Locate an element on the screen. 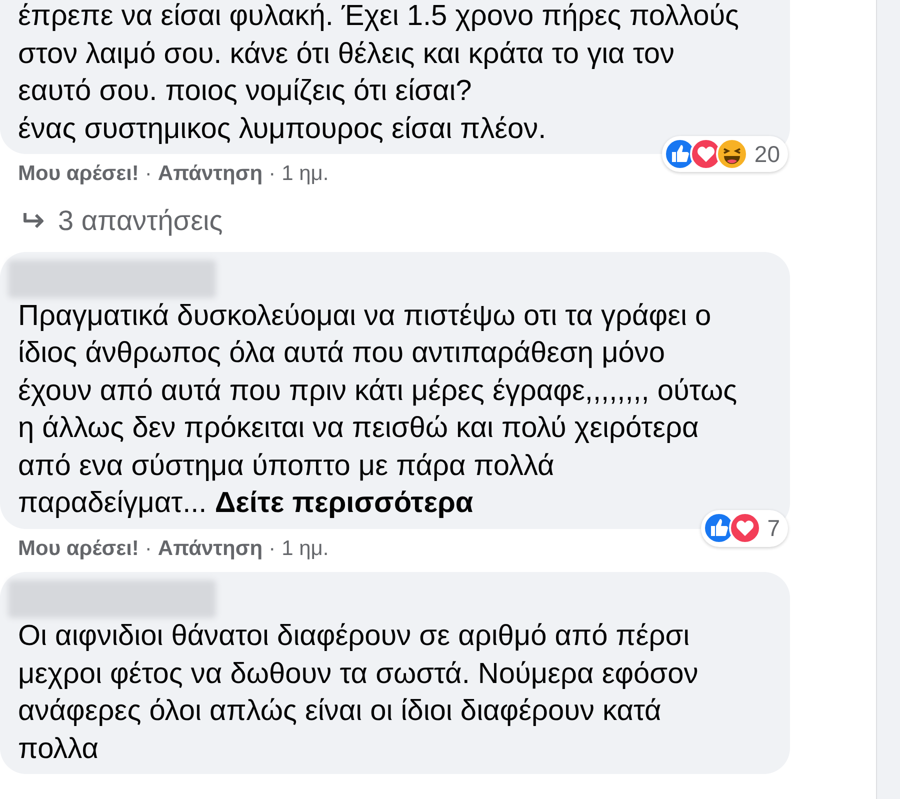 This screenshot has height=799, width=900. reaction-summary: 7 is located at coordinates (744, 528).